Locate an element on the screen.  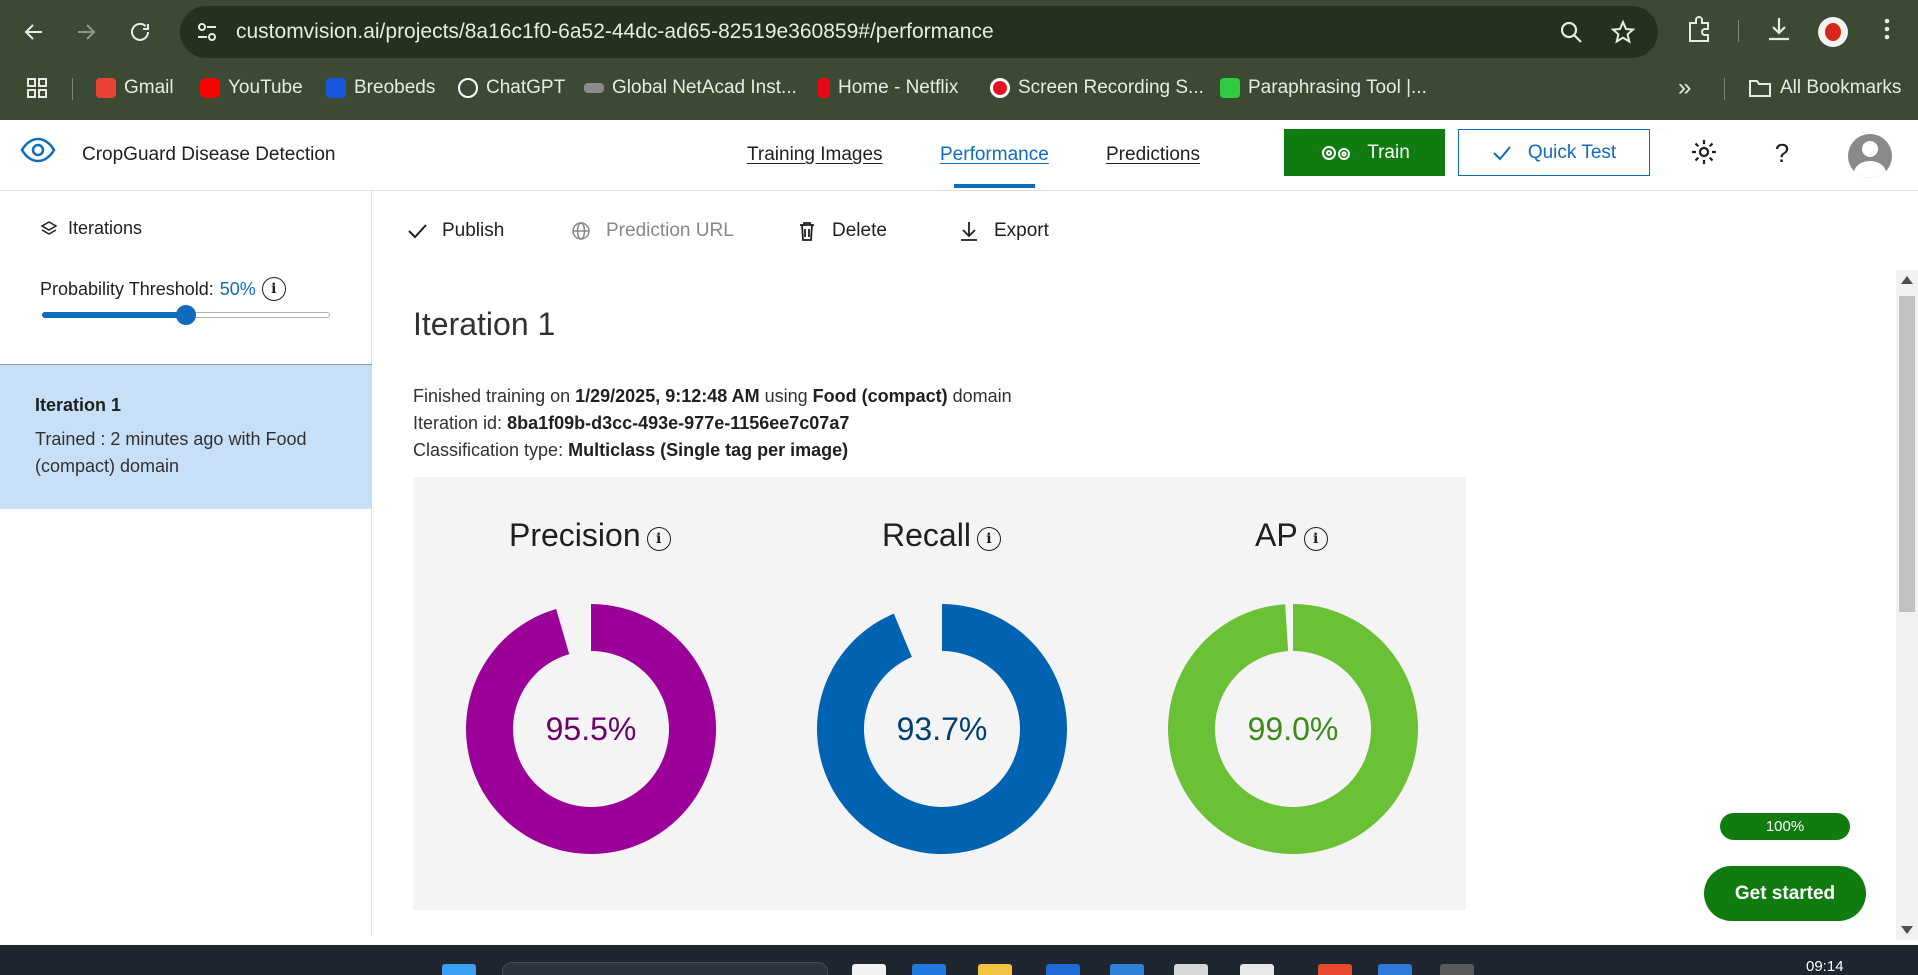
classification-value: Multiclass (Single tag per image) is located at coordinates (708, 450).